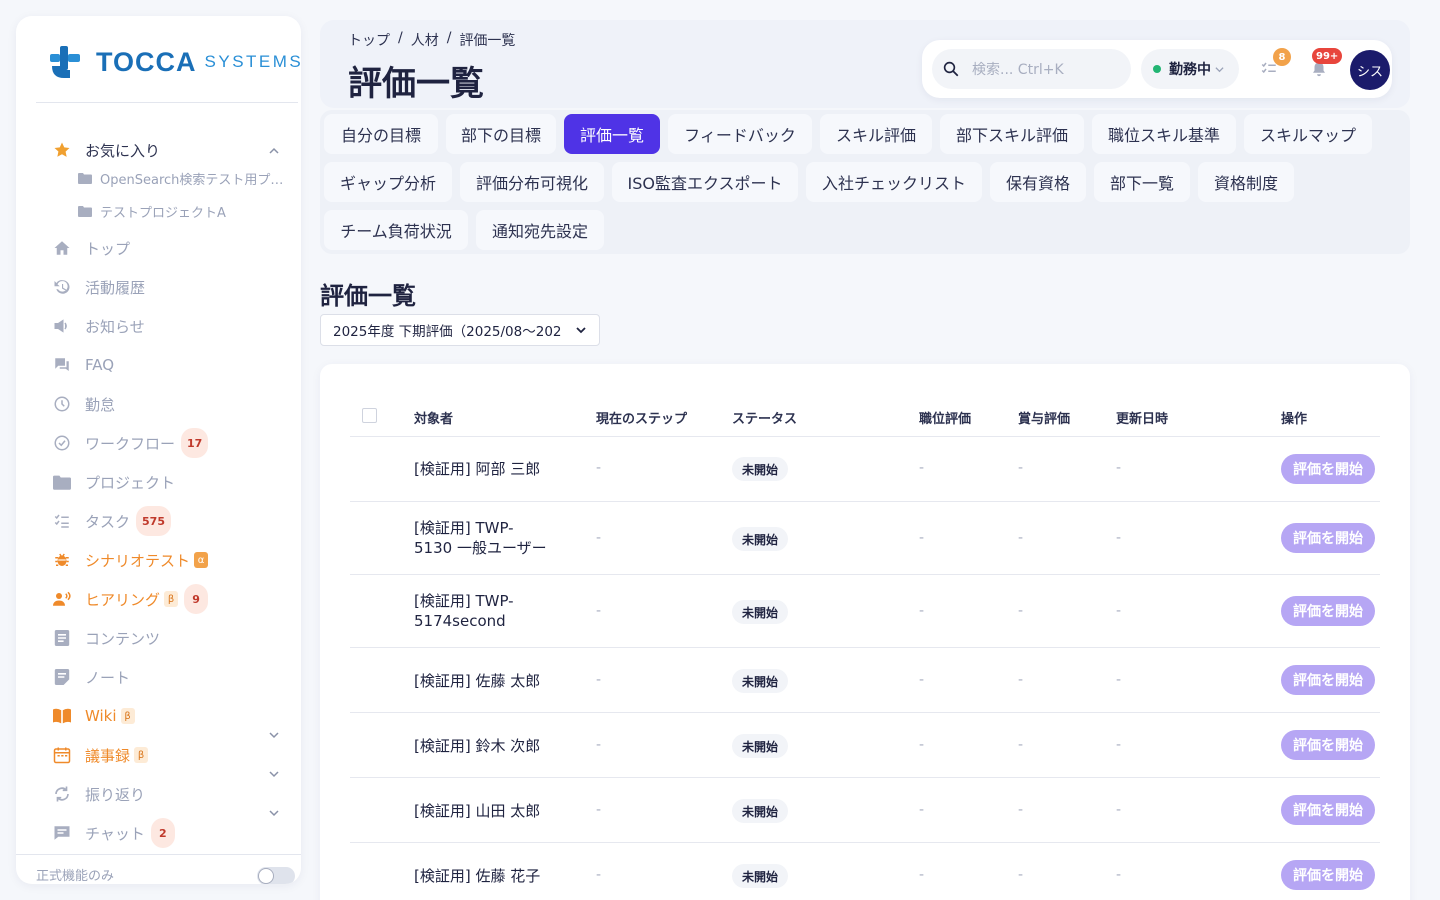 This screenshot has height=900, width=1440. What do you see at coordinates (894, 182) in the screenshot?
I see `tab-onboarding-checklist: 入社チェックリスト` at bounding box center [894, 182].